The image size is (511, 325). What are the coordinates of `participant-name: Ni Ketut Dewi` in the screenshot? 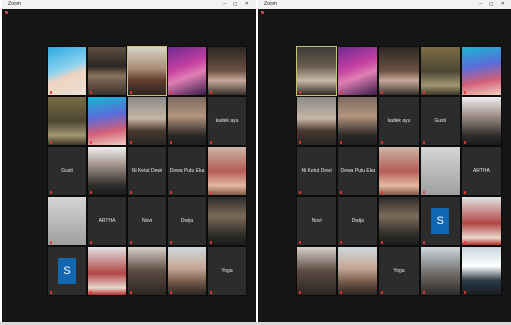 It's located at (316, 171).